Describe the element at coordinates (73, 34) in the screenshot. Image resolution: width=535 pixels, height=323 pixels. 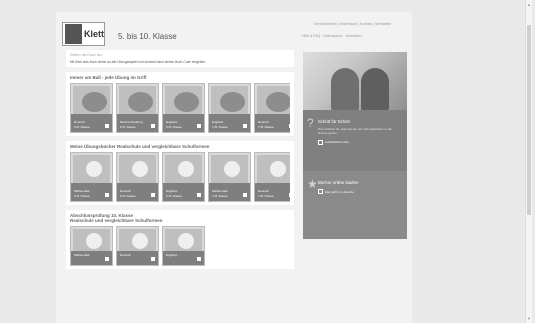
I see `klett-logo-icon` at that location.